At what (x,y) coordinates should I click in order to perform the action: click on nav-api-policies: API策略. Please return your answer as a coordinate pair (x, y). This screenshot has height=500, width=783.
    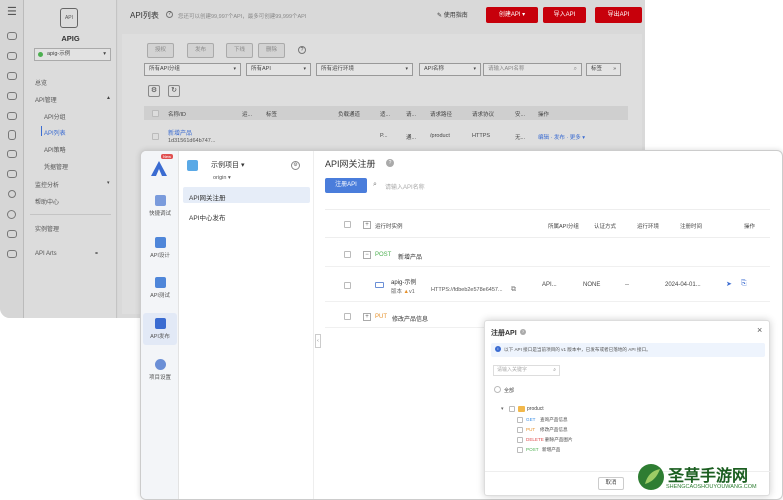
    Looking at the image, I should click on (55, 149).